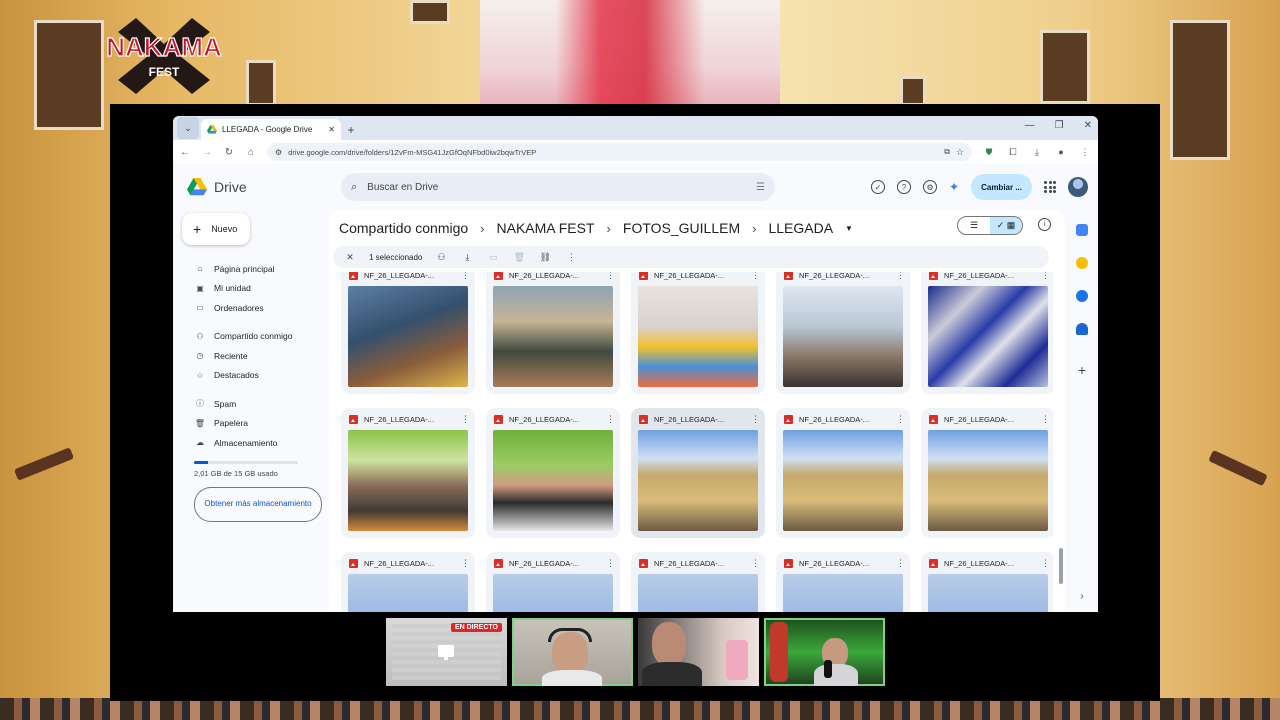 This screenshot has height=720, width=1280. I want to click on scrollbar, so click(1061, 437).